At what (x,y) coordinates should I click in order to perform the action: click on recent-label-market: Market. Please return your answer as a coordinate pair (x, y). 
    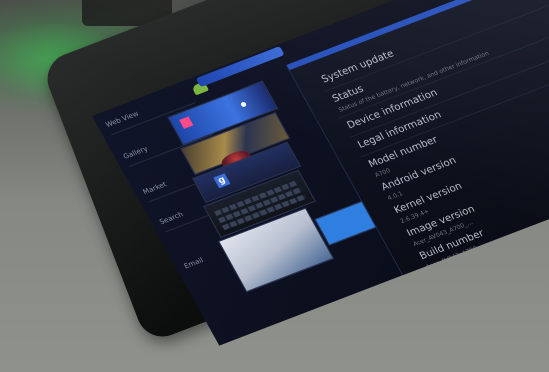
    Looking at the image, I should click on (154, 188).